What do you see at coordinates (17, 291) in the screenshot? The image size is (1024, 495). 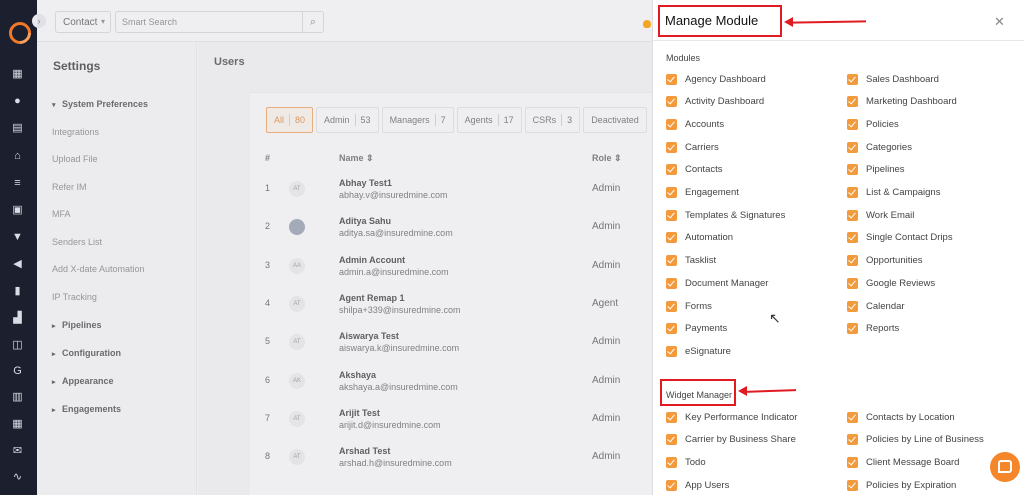 I see `file-icon: ▮` at bounding box center [17, 291].